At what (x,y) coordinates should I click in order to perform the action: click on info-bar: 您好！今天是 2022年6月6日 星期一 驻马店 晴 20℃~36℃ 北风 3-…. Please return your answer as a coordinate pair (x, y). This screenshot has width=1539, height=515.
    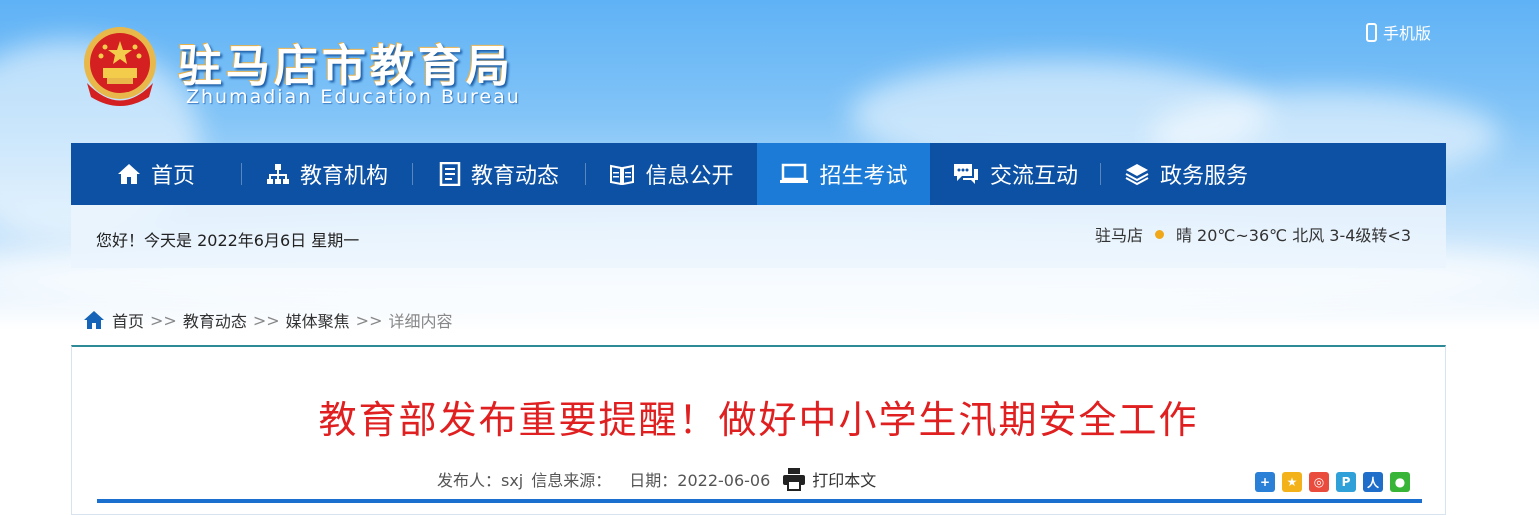
    Looking at the image, I should click on (758, 236).